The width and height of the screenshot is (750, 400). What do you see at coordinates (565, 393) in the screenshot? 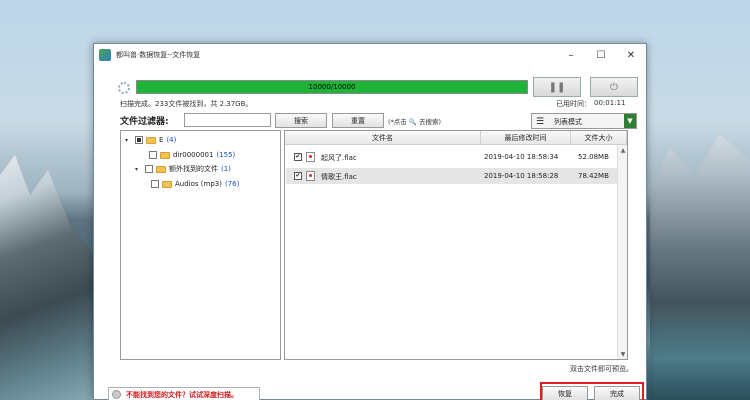
I see `recover-button: 恢复` at bounding box center [565, 393].